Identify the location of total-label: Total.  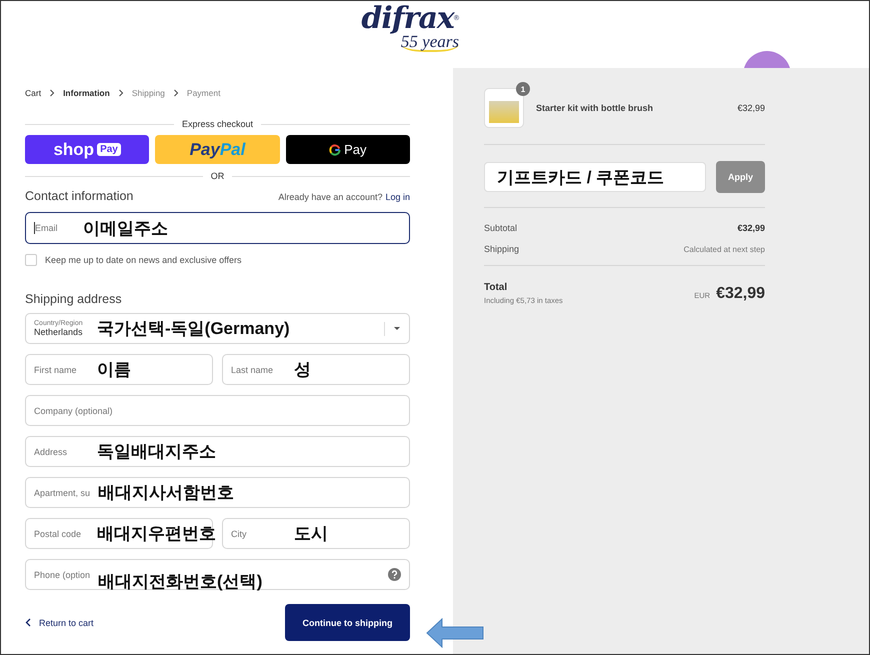
(496, 287).